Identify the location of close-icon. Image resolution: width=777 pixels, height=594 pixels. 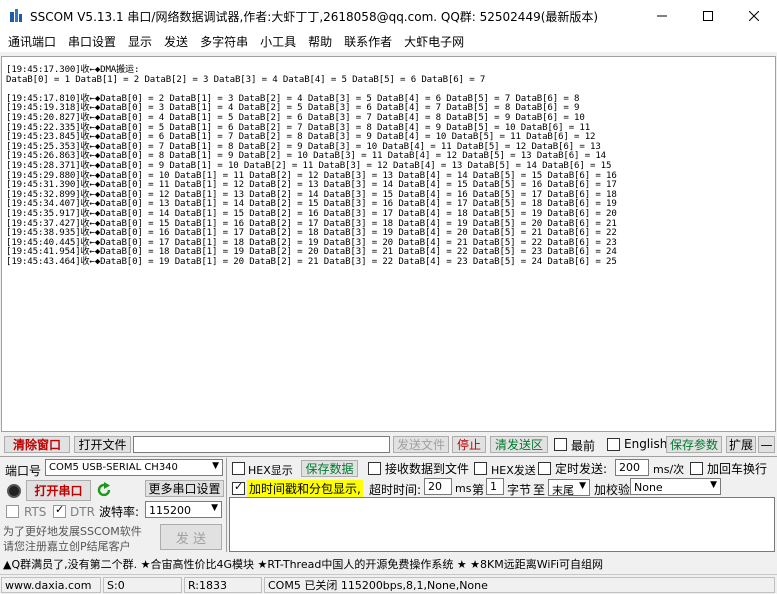
(754, 15).